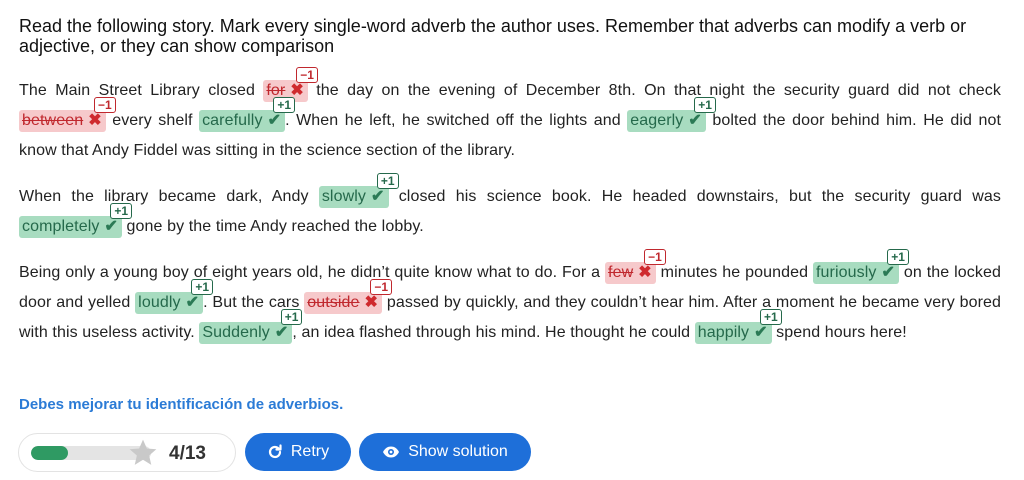 The height and width of the screenshot is (480, 1024). I want to click on marked-word-text: Suddenly, so click(236, 332).